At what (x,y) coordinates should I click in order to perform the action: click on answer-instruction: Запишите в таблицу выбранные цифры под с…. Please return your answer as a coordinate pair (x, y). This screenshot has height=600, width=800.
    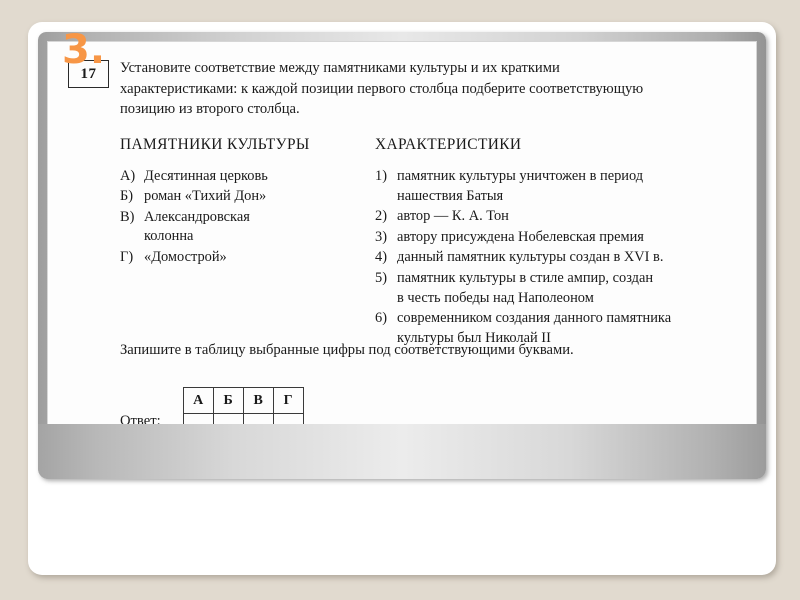
    Looking at the image, I should click on (347, 350).